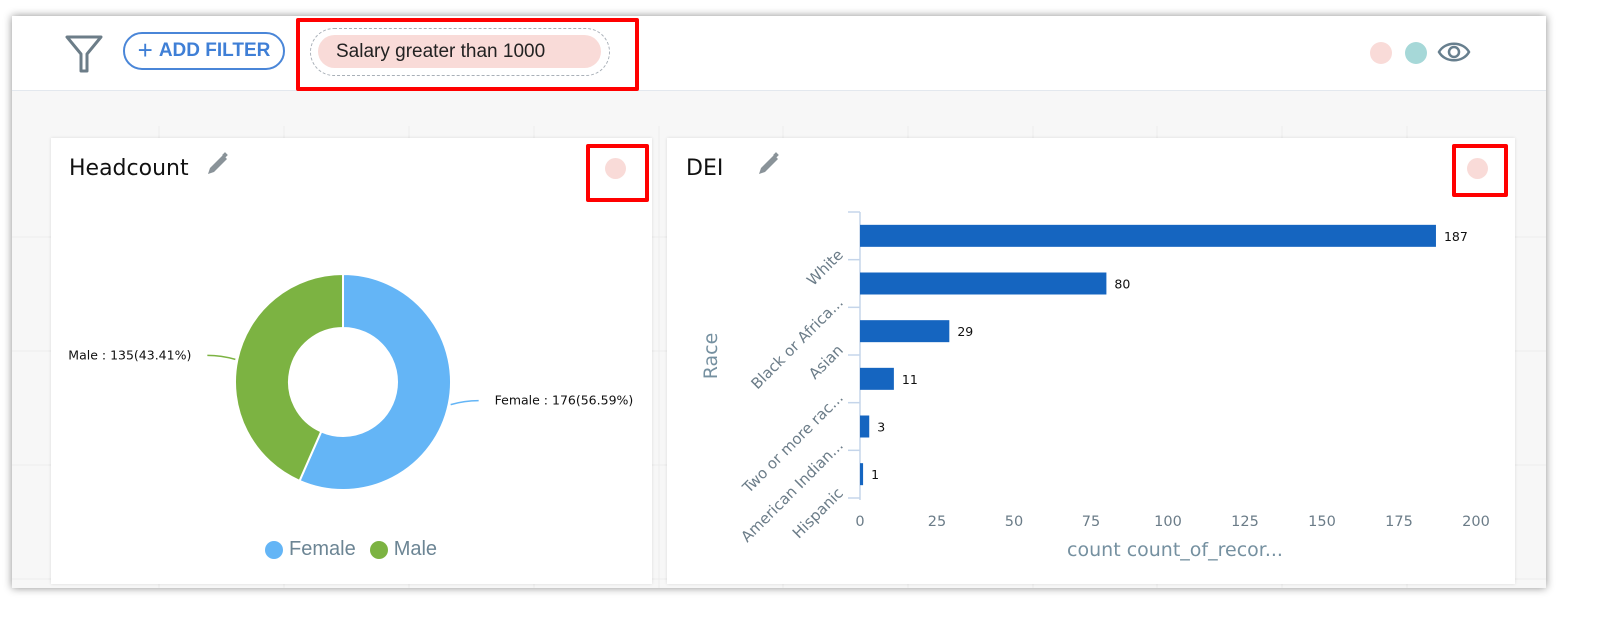  What do you see at coordinates (351, 381) in the screenshot?
I see `headcount-donut-chart: Female : 176(56.59%) Male : 135(43.41%)` at bounding box center [351, 381].